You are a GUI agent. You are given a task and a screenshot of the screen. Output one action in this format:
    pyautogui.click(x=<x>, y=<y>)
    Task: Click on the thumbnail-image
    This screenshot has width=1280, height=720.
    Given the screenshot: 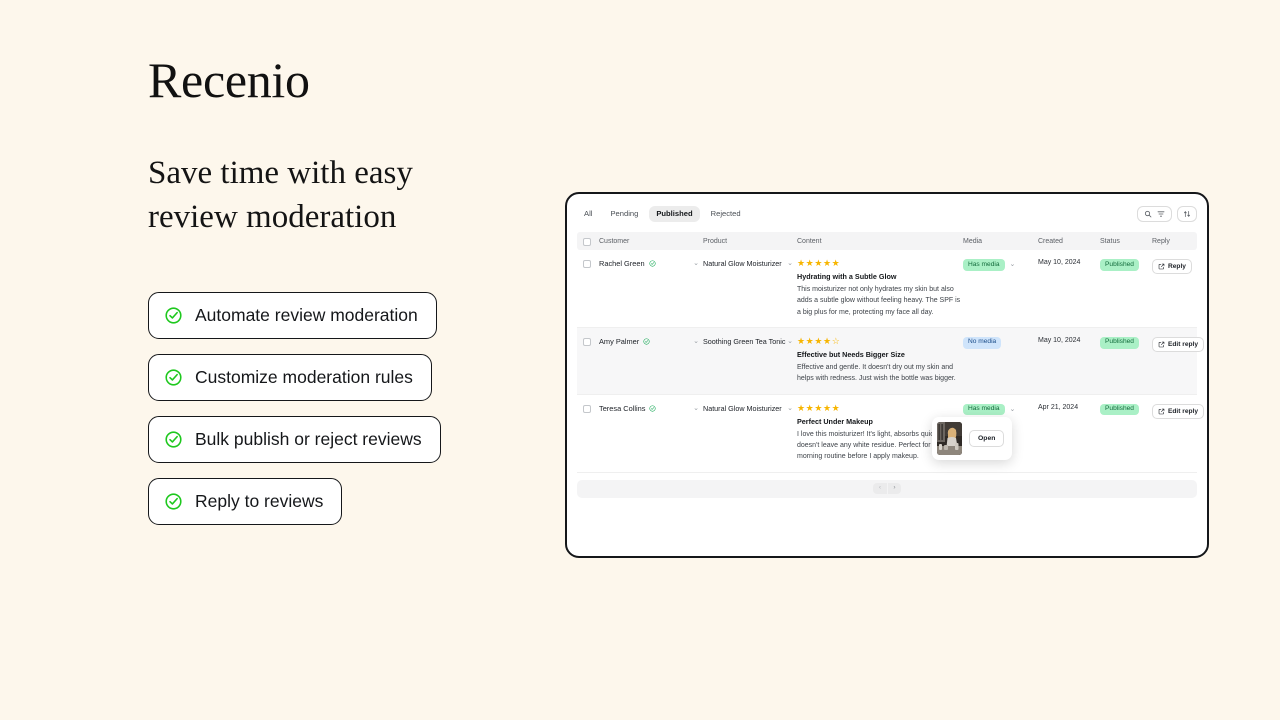 What is the action you would take?
    pyautogui.click(x=949, y=438)
    